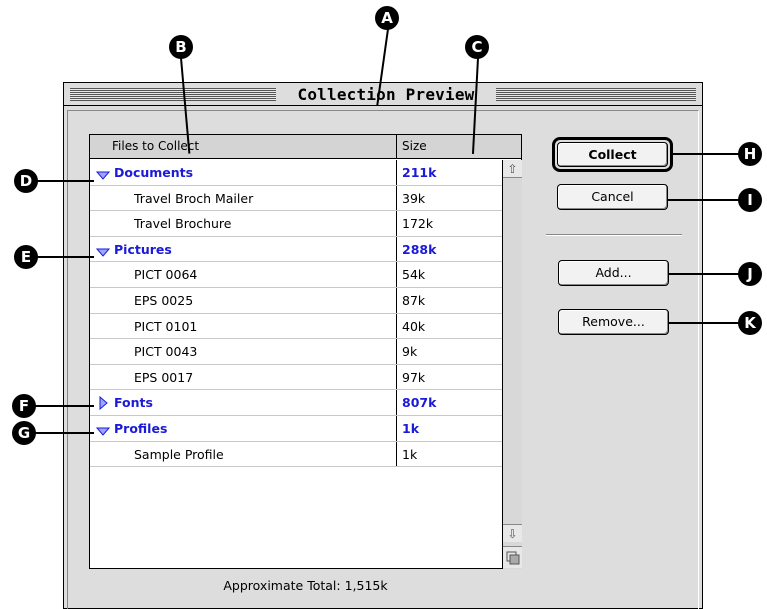 This screenshot has height=609, width=767. What do you see at coordinates (164, 377) in the screenshot?
I see `file-name: EPS 0017` at bounding box center [164, 377].